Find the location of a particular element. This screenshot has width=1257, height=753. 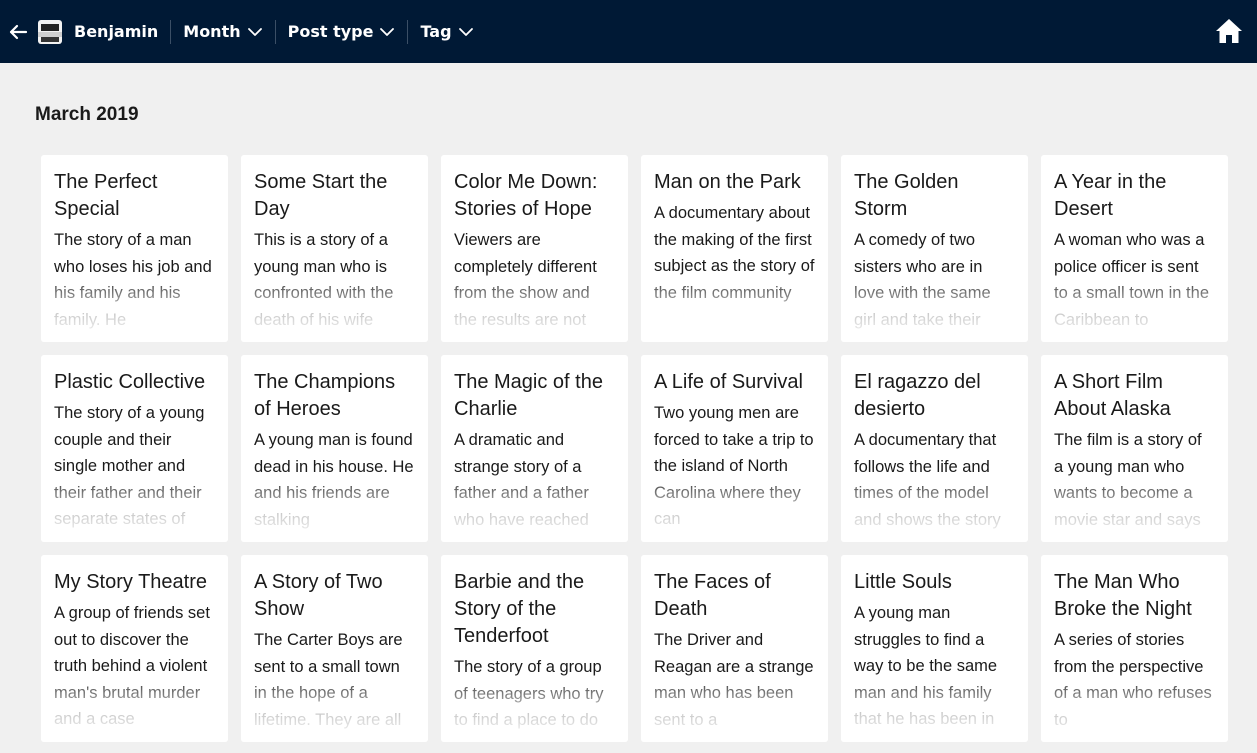

home-button is located at coordinates (1229, 31).